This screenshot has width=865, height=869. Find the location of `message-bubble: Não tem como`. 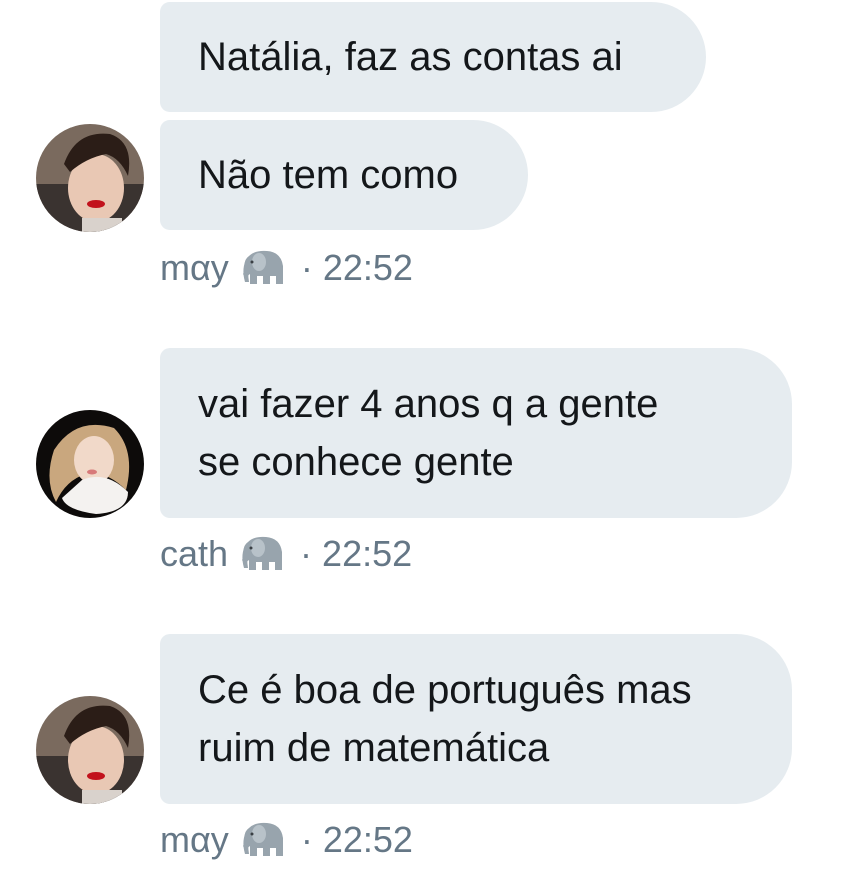

message-bubble: Não tem como is located at coordinates (344, 175).